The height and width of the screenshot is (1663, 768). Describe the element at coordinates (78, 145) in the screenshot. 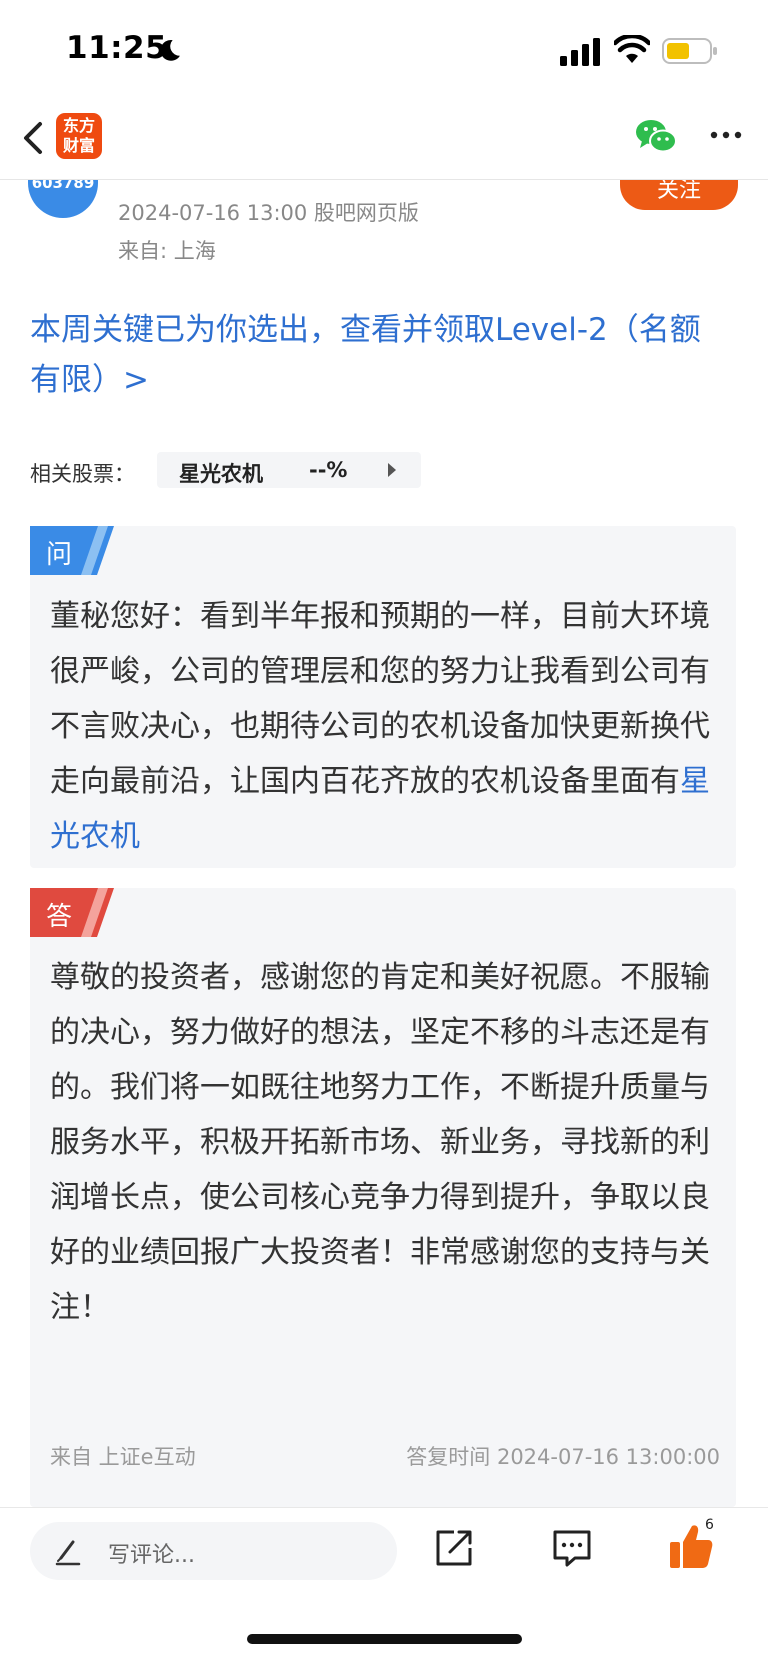

I see `logo-line2: 财富` at that location.